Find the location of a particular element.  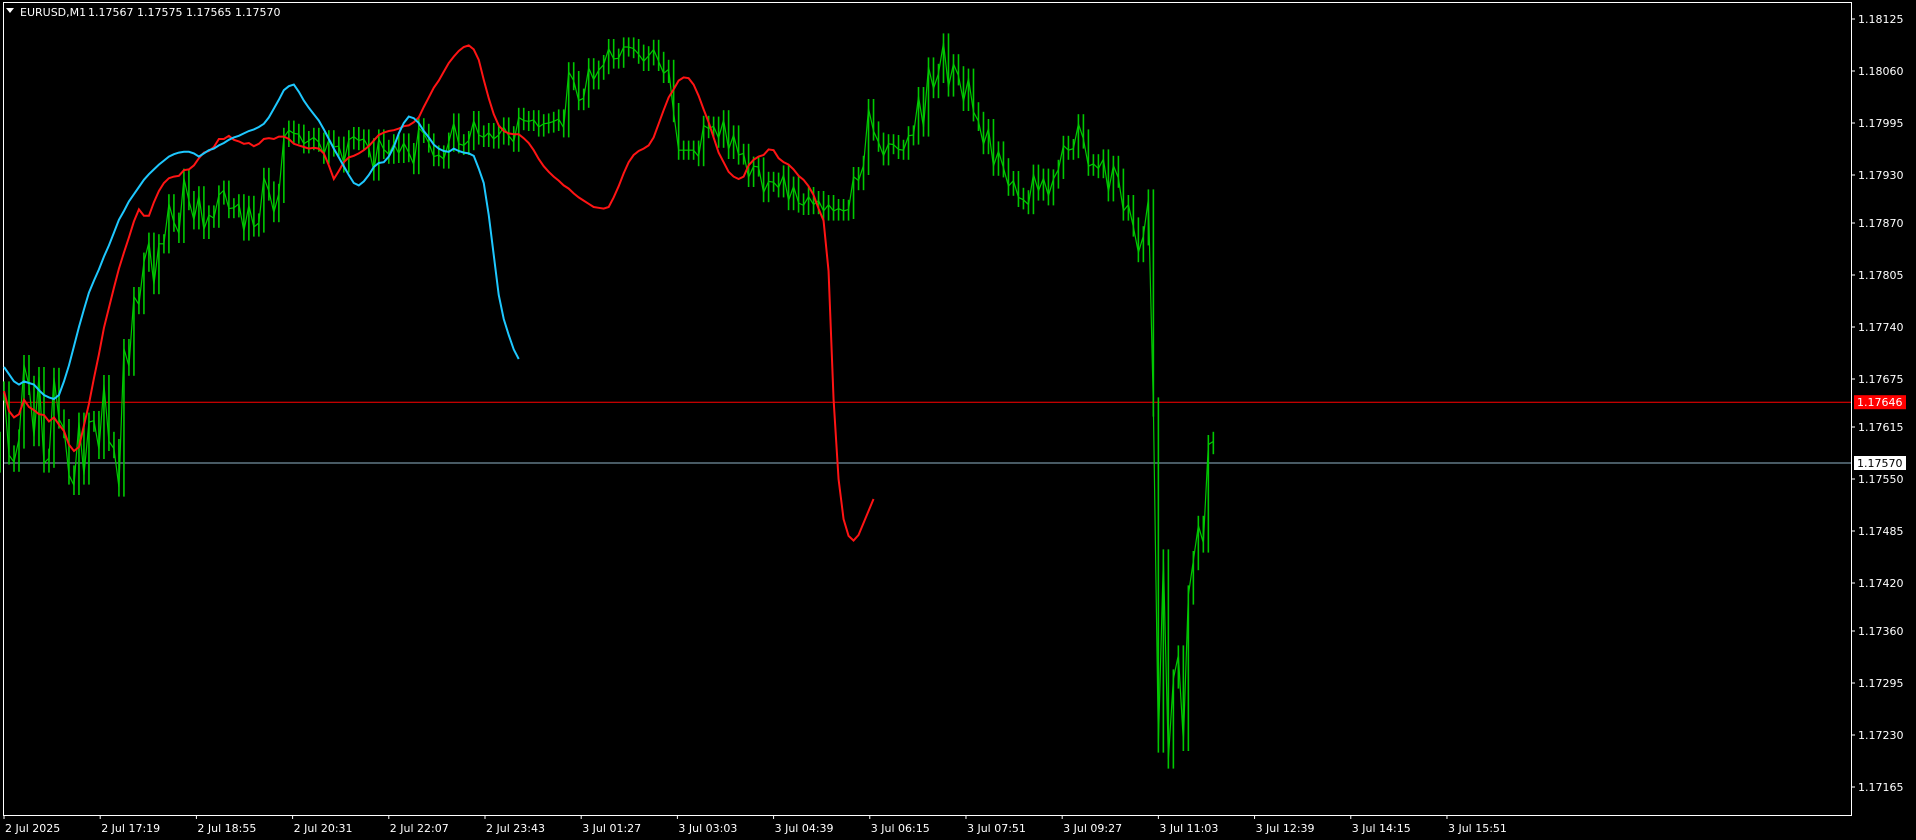

price-lines is located at coordinates (927, 432).